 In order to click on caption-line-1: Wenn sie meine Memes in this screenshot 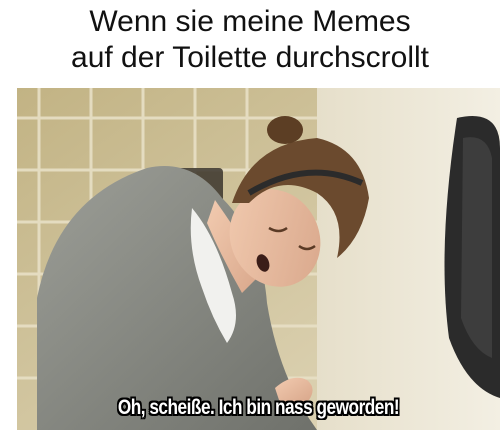, I will do `click(250, 21)`.